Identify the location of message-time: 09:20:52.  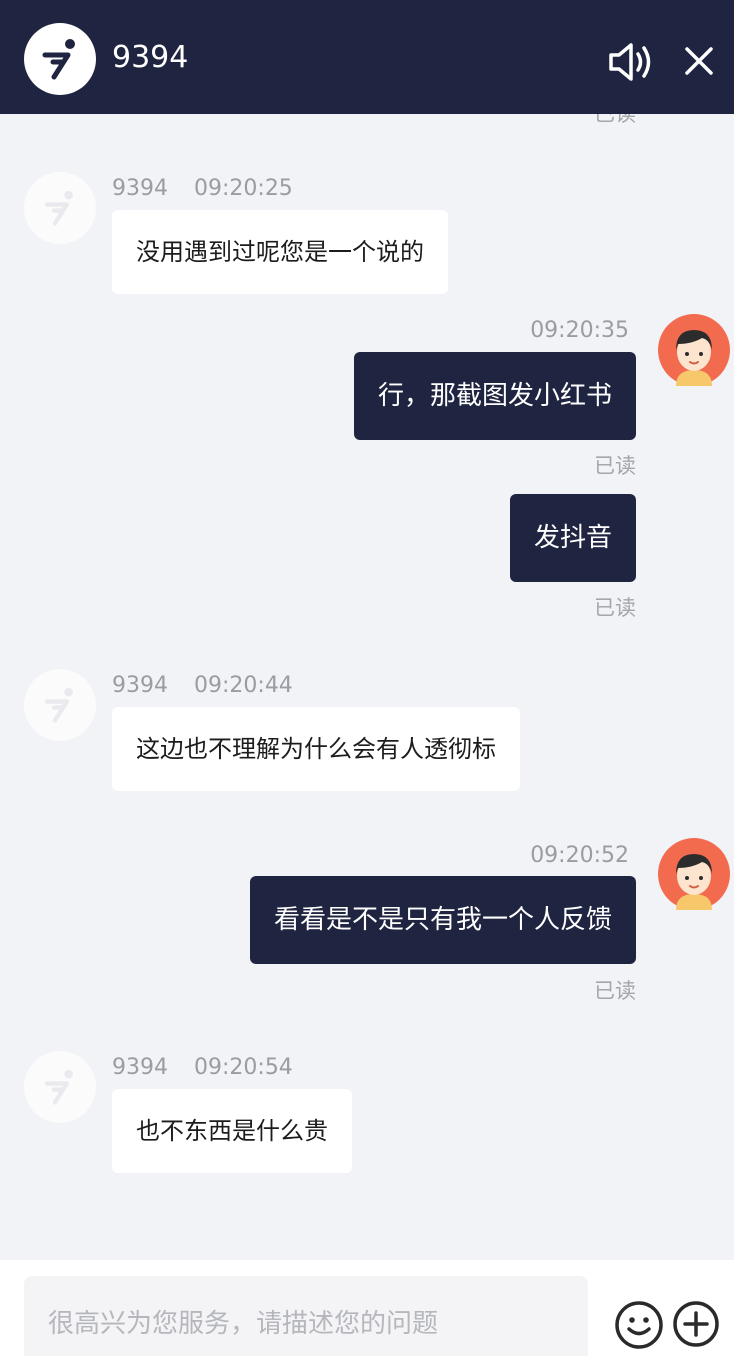
(579, 855).